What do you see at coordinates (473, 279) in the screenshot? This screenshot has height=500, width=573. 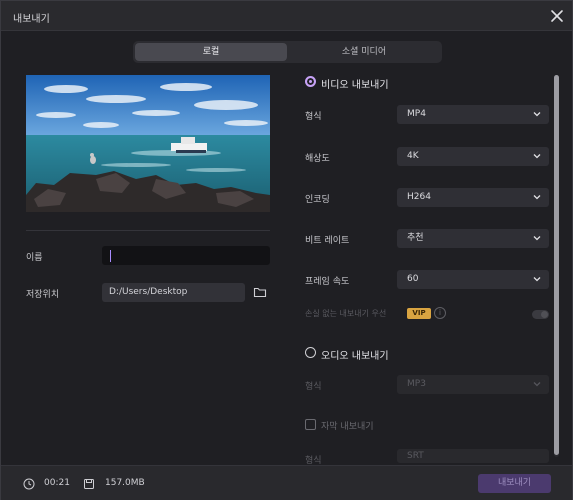 I see `framerate-select: 60` at bounding box center [473, 279].